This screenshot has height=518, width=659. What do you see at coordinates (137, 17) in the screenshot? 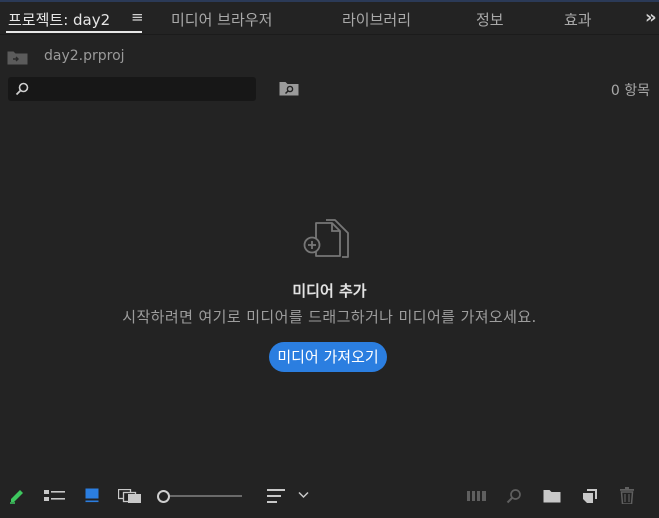
I see `panel-menu-icon: ≡` at bounding box center [137, 17].